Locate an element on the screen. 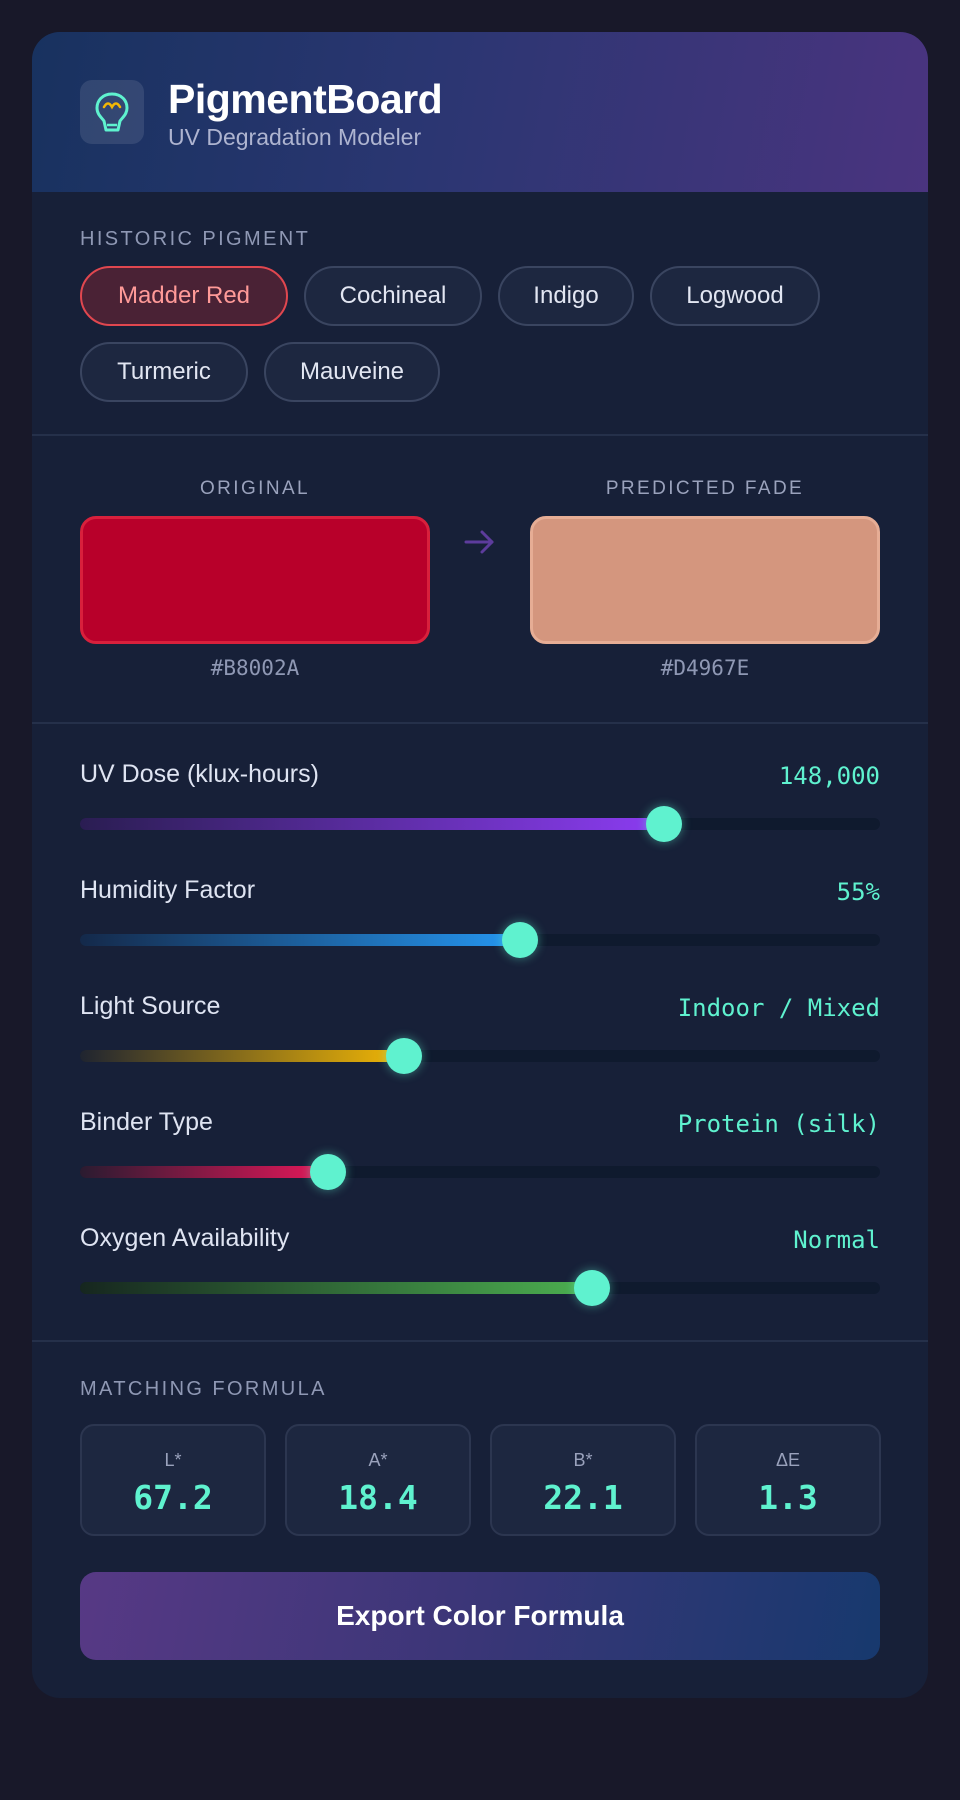 Image resolution: width=960 pixels, height=1800 pixels. metric-value: 67.2 is located at coordinates (173, 1497).